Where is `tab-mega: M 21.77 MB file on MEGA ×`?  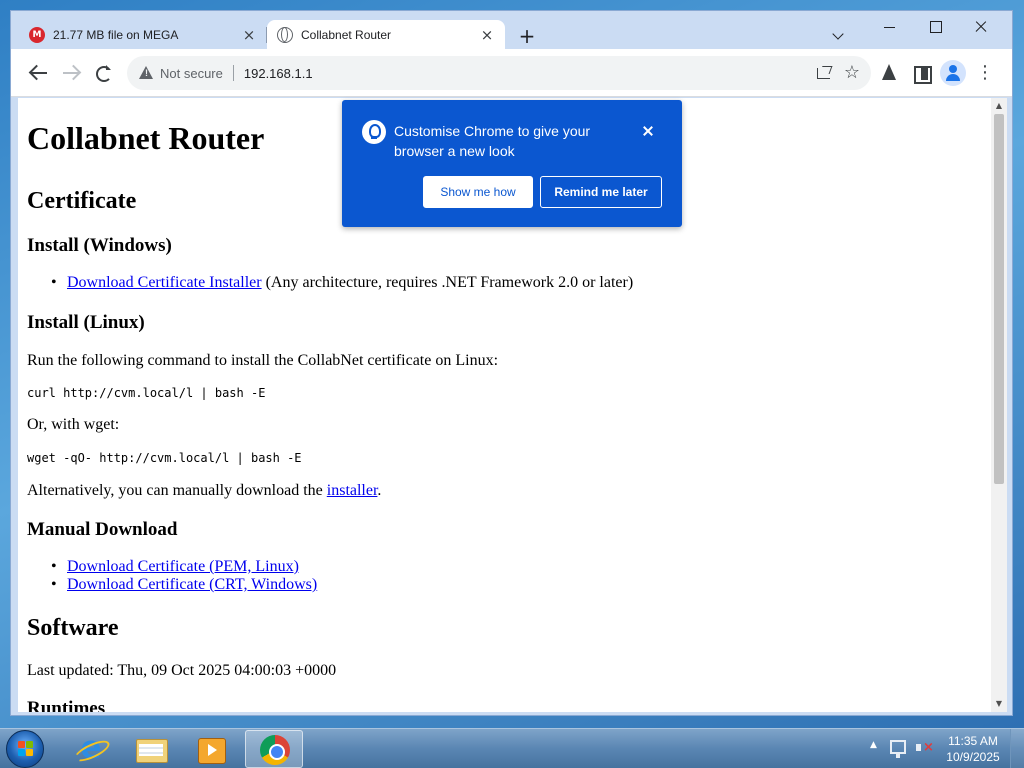
tab-mega: M 21.77 MB file on MEGA × is located at coordinates (143, 34).